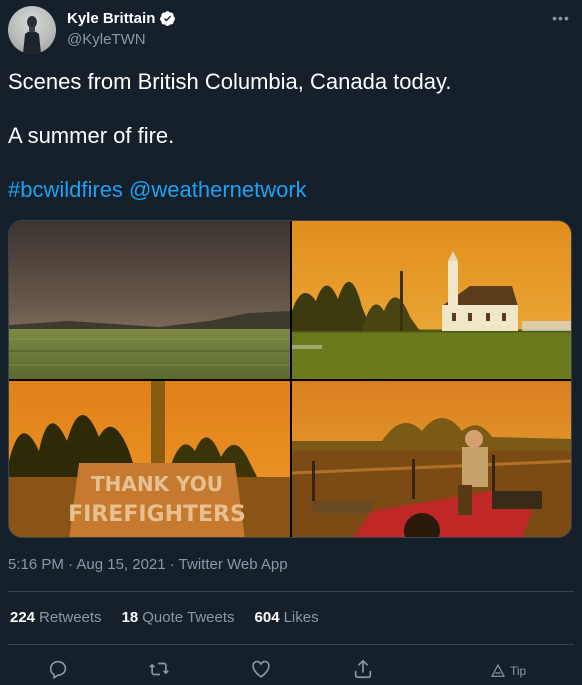 The width and height of the screenshot is (582, 685). I want to click on author-name-row: Kyle Brittain, so click(121, 18).